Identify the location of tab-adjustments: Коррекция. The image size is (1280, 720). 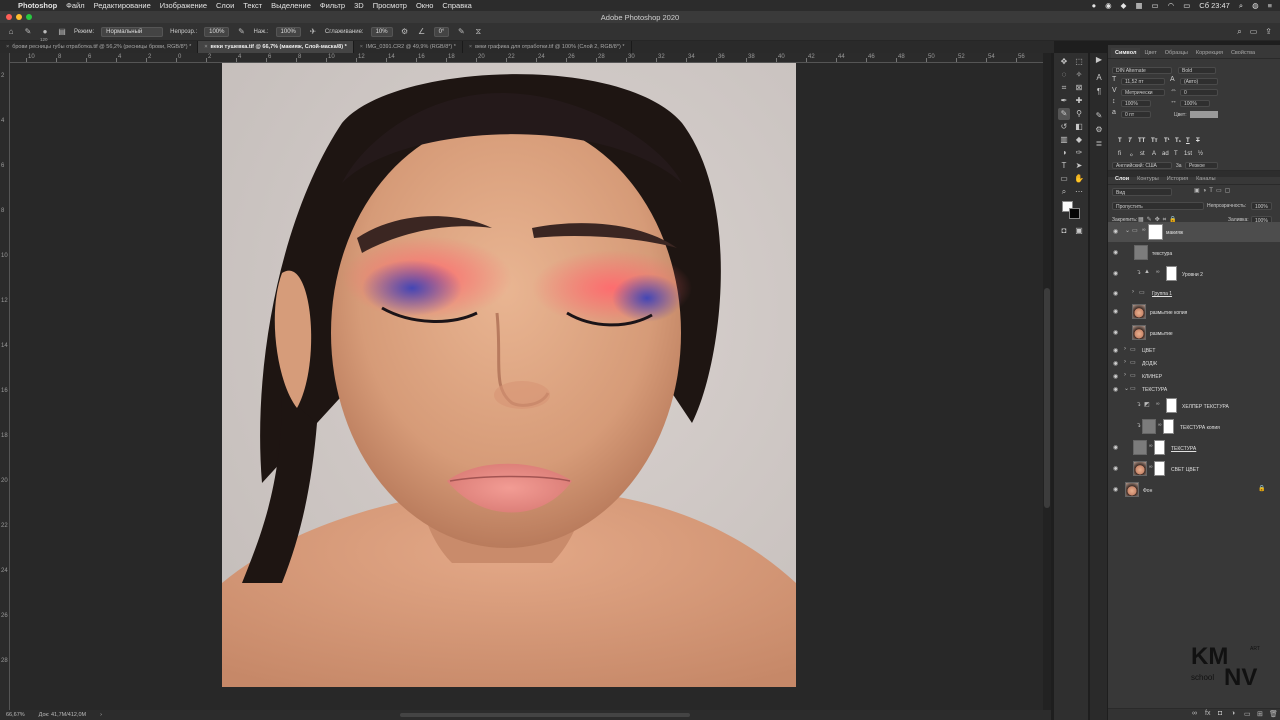
(1209, 53).